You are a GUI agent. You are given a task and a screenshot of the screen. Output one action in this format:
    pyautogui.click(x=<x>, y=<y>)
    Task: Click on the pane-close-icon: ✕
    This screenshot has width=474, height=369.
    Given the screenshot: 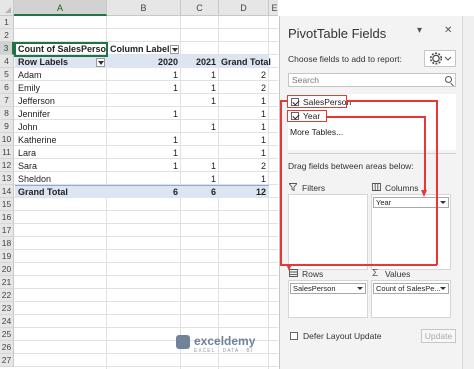 What is the action you would take?
    pyautogui.click(x=448, y=30)
    